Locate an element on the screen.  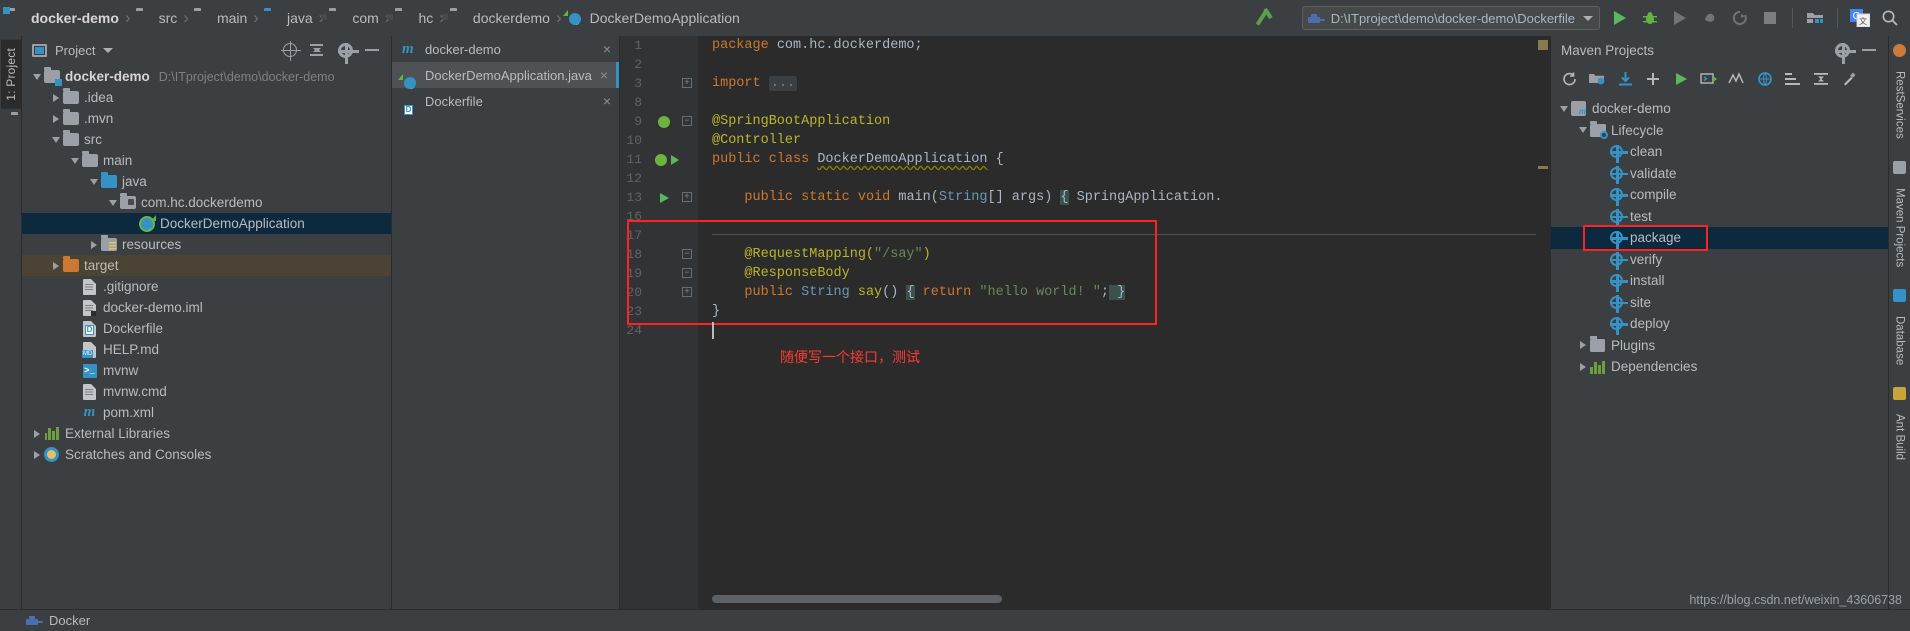
run-gutter-icon is located at coordinates (664, 197).